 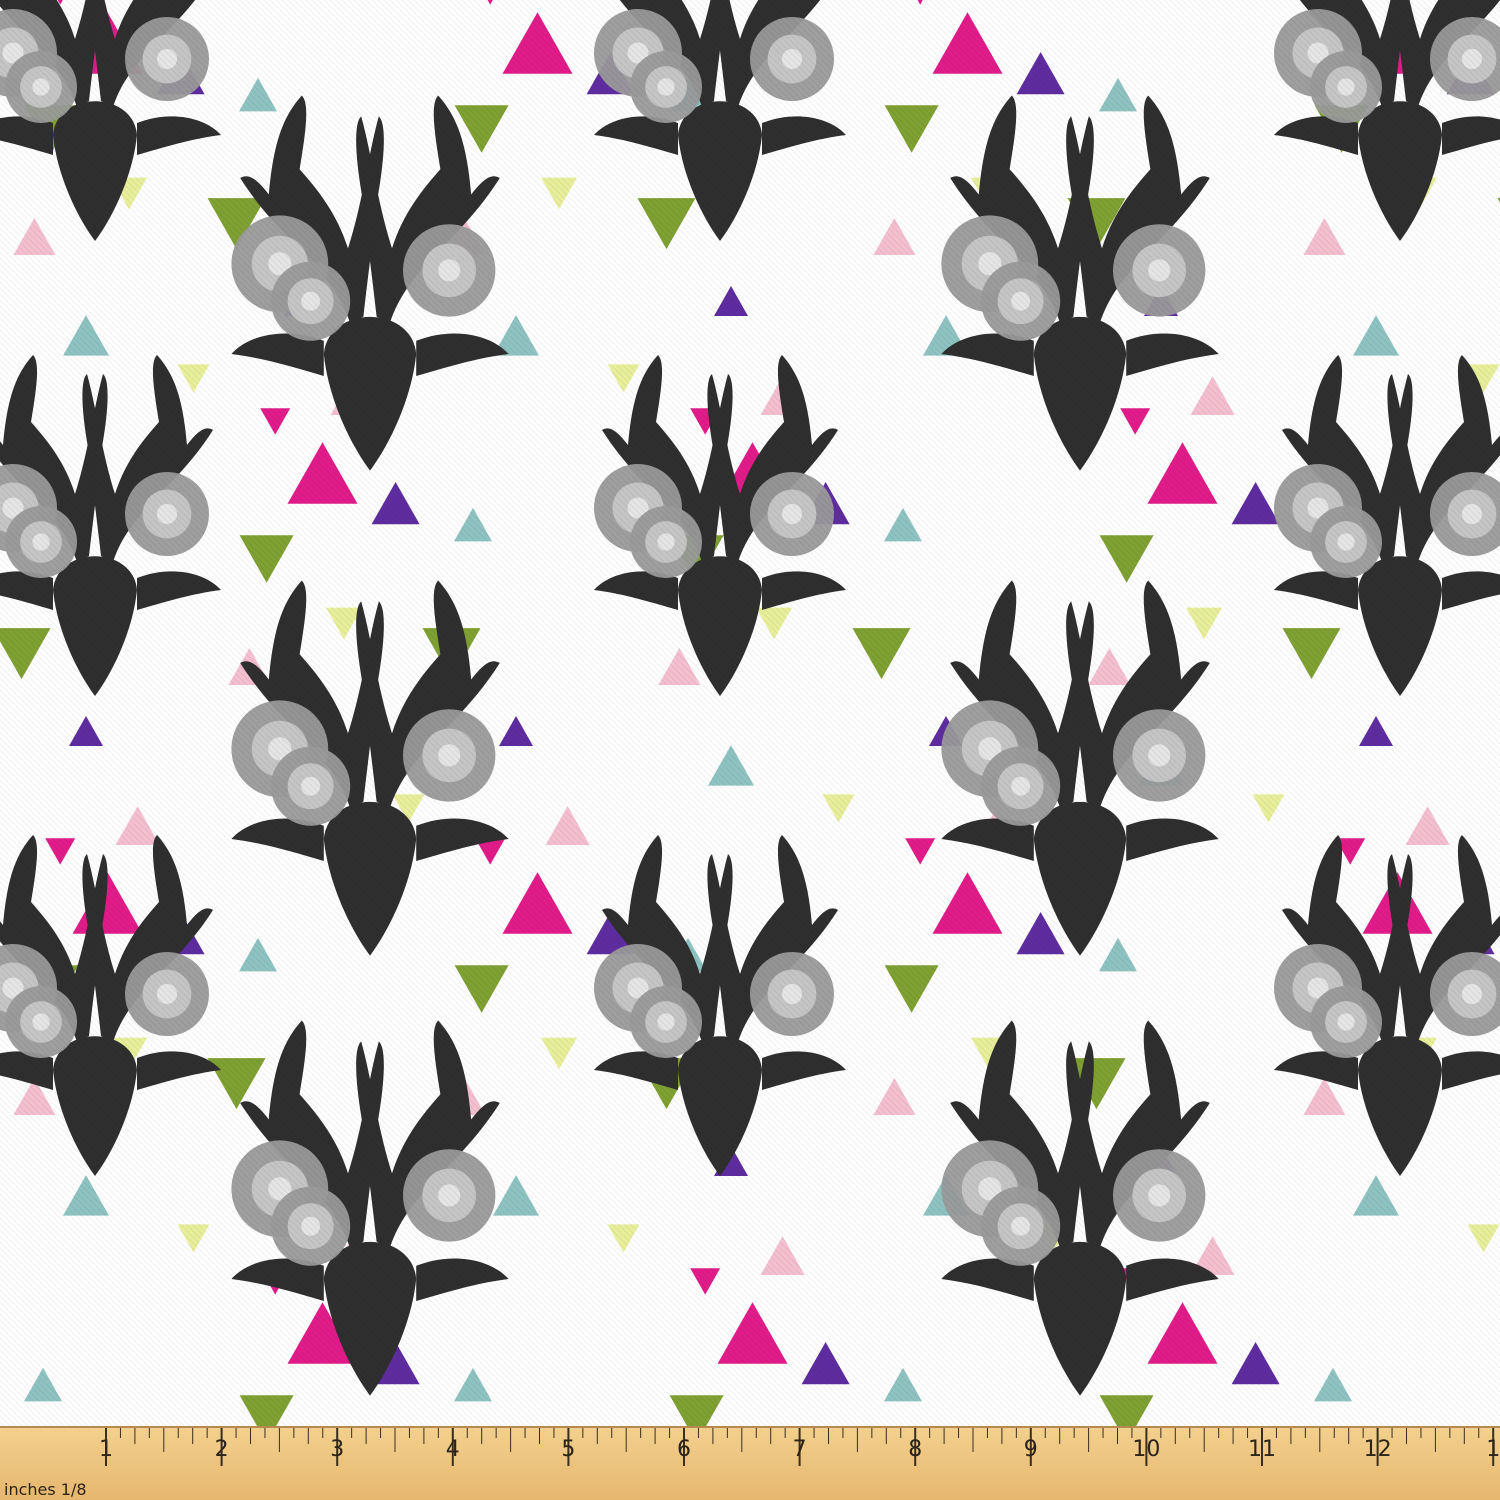 What do you see at coordinates (1146, 1449) in the screenshot?
I see `ruler-number: 10` at bounding box center [1146, 1449].